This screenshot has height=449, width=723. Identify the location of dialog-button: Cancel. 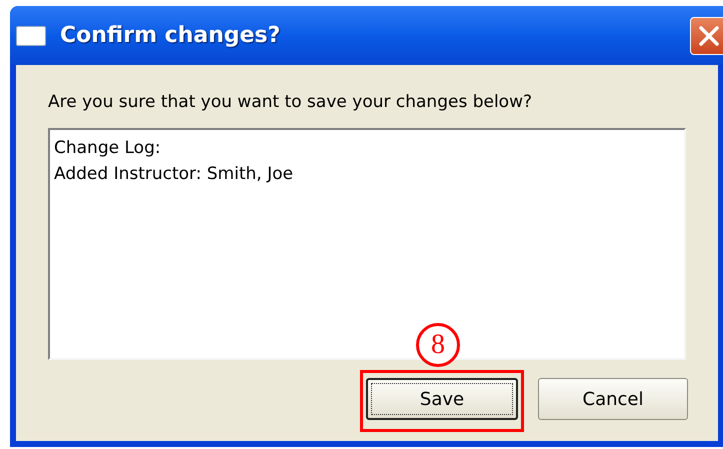
(613, 399).